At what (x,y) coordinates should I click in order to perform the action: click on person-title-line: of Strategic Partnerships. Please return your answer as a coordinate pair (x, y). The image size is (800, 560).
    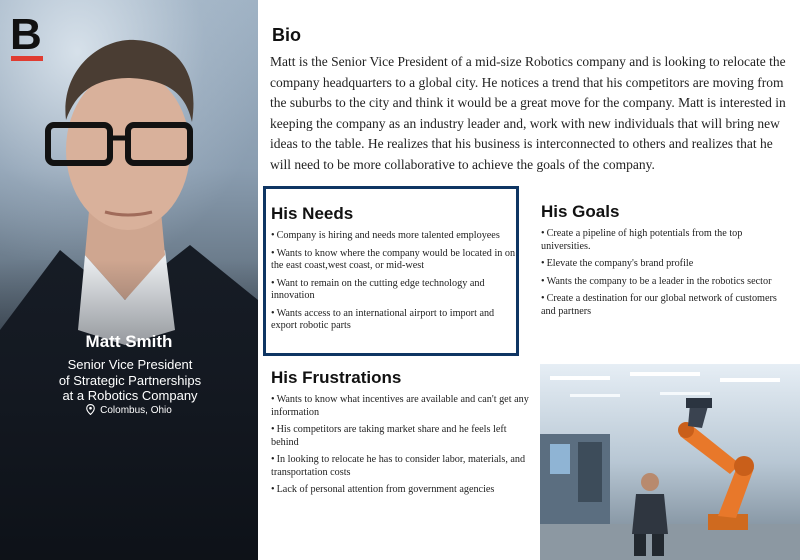
    Looking at the image, I should click on (130, 380).